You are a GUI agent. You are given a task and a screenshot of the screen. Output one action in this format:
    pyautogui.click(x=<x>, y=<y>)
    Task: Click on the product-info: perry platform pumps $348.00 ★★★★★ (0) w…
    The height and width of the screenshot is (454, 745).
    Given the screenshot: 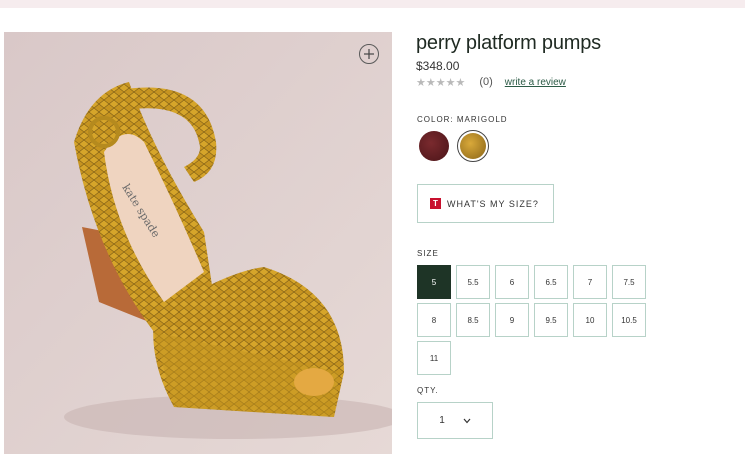 What is the action you would take?
    pyautogui.click(x=576, y=59)
    